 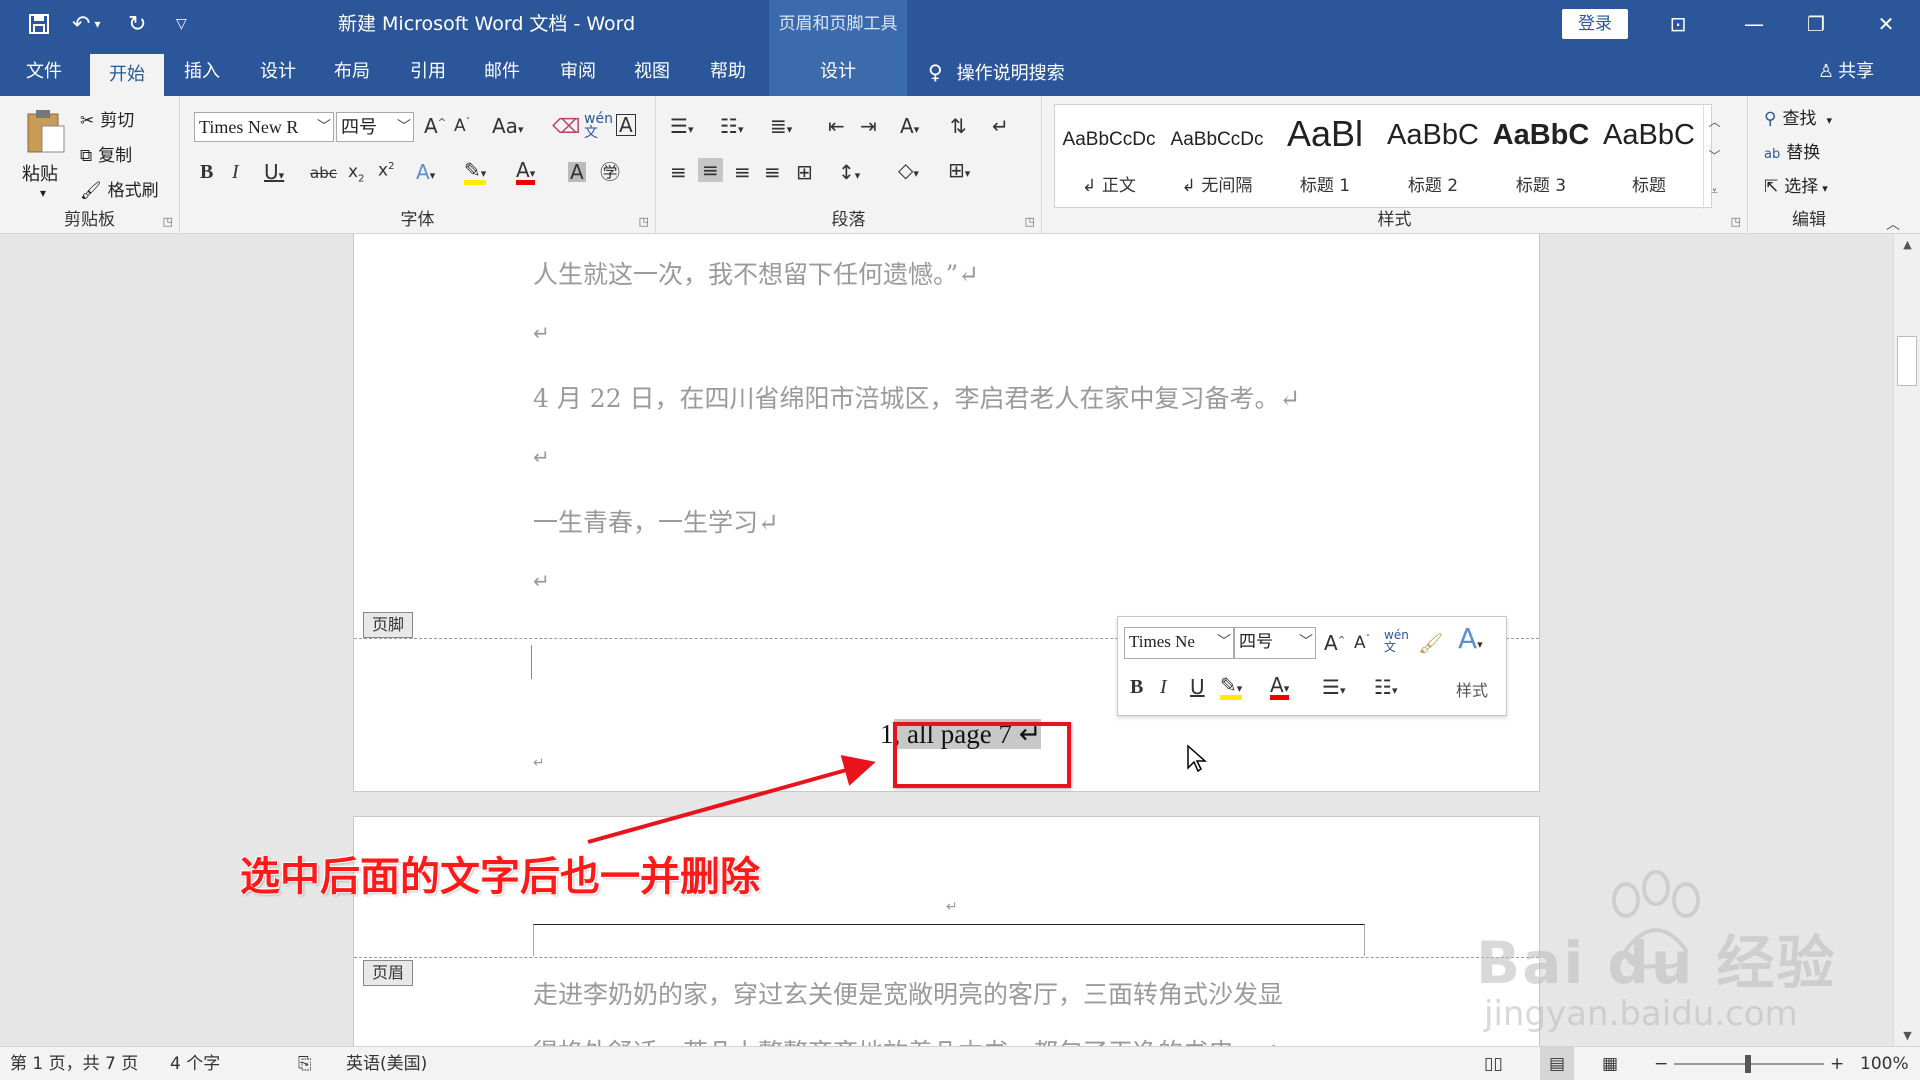 I want to click on superscript-icon: x2, so click(x=386, y=171).